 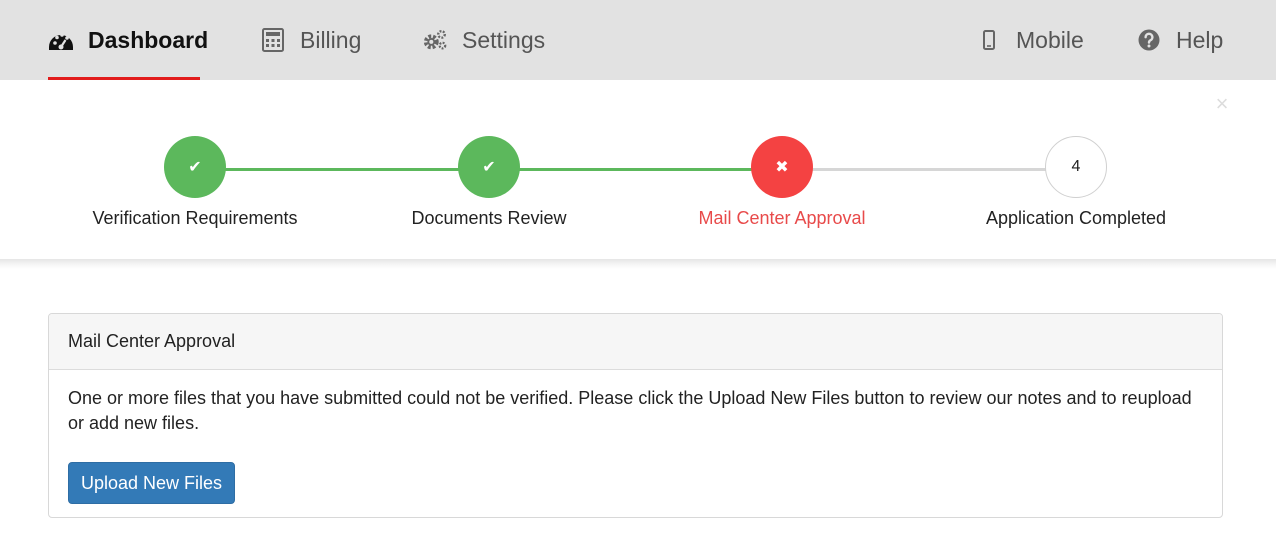 What do you see at coordinates (151, 483) in the screenshot?
I see `upload-new-files-button: Upload New Files` at bounding box center [151, 483].